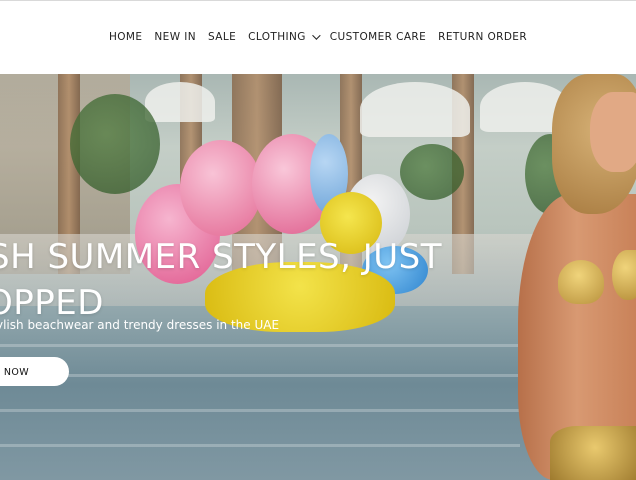 The width and height of the screenshot is (636, 480). Describe the element at coordinates (221, 257) in the screenshot. I see `hero-headline-line: SH SUMMER STYLES, JUST` at that location.